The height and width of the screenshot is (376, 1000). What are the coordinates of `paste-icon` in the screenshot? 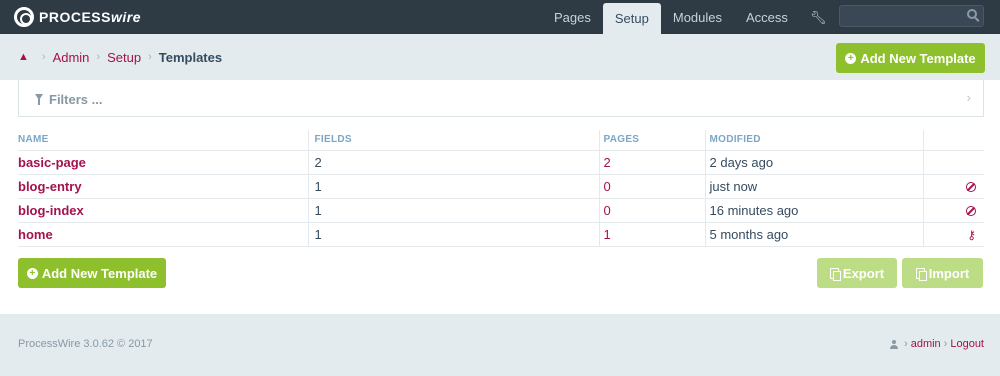 It's located at (921, 274).